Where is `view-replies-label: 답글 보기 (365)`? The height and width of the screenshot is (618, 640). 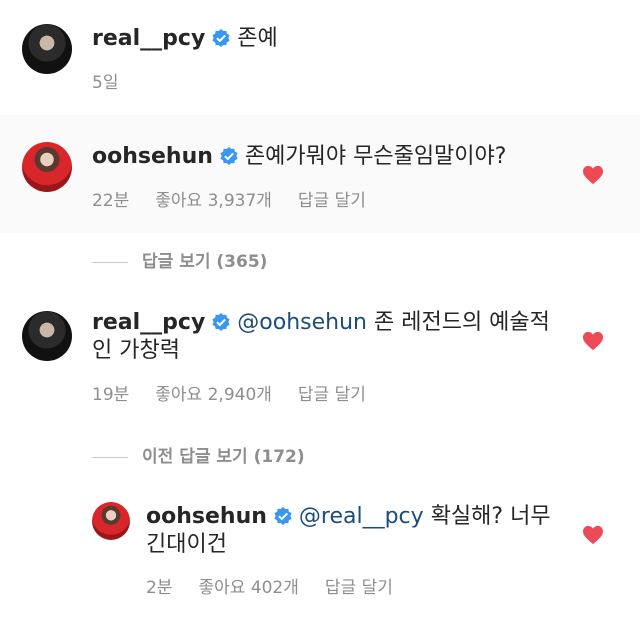 view-replies-label: 답글 보기 (365) is located at coordinates (205, 262).